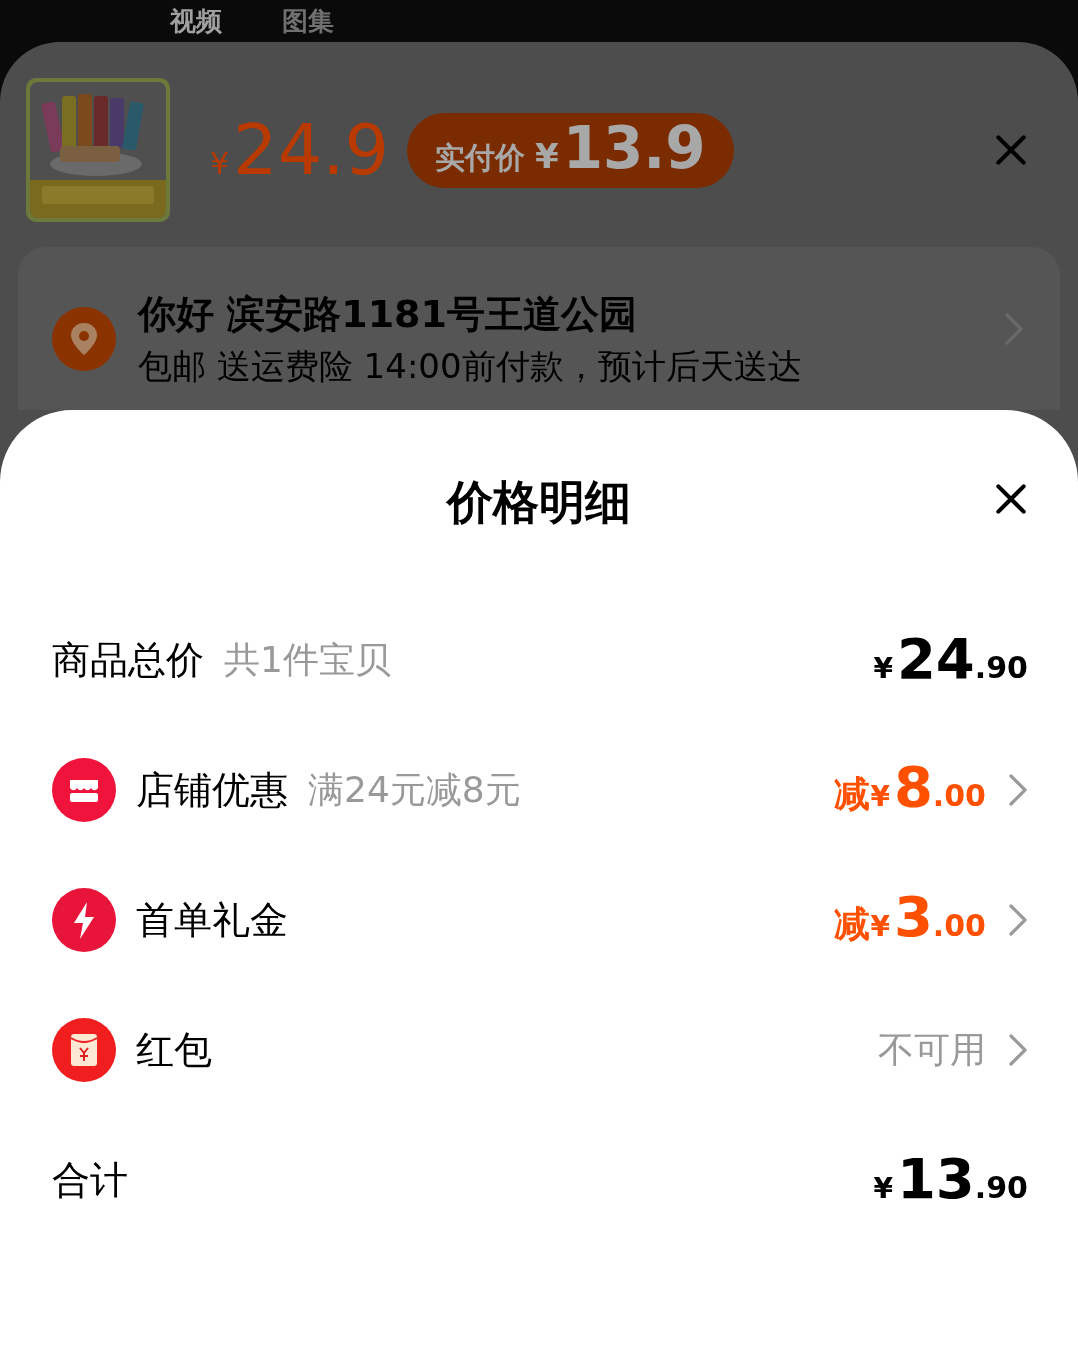  I want to click on location-pin-icon, so click(84, 338).